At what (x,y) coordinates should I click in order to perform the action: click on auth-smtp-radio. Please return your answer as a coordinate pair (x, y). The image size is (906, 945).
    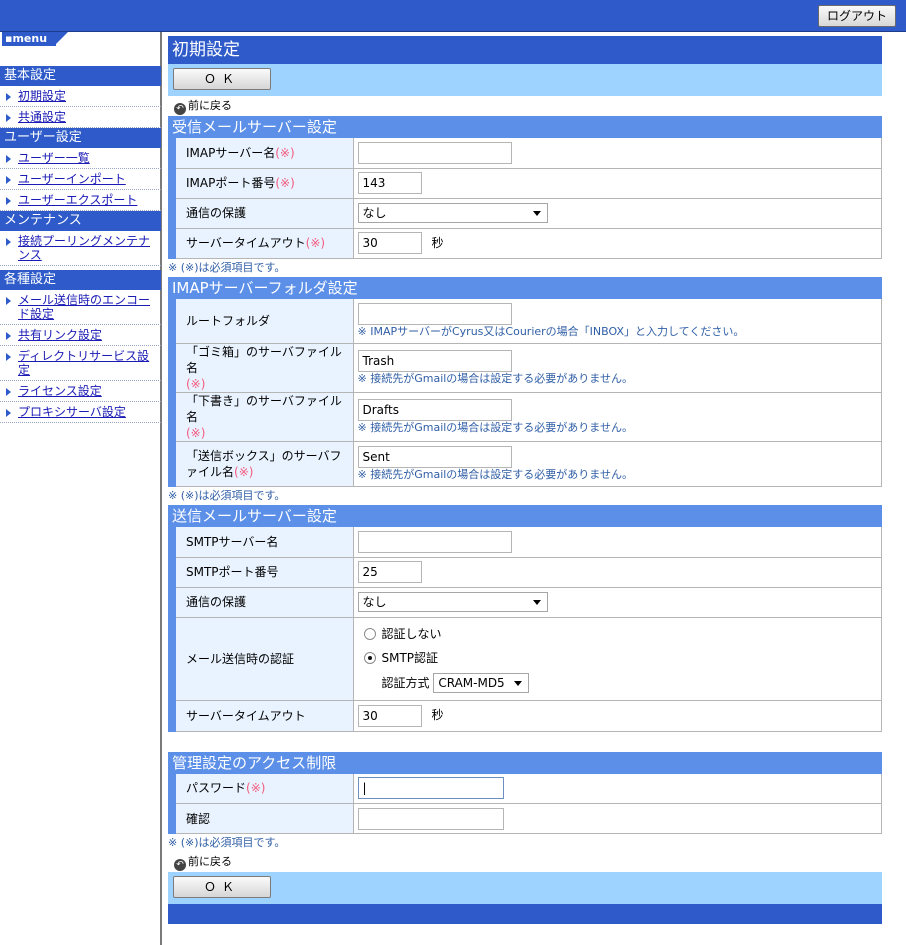
    Looking at the image, I should click on (369, 657).